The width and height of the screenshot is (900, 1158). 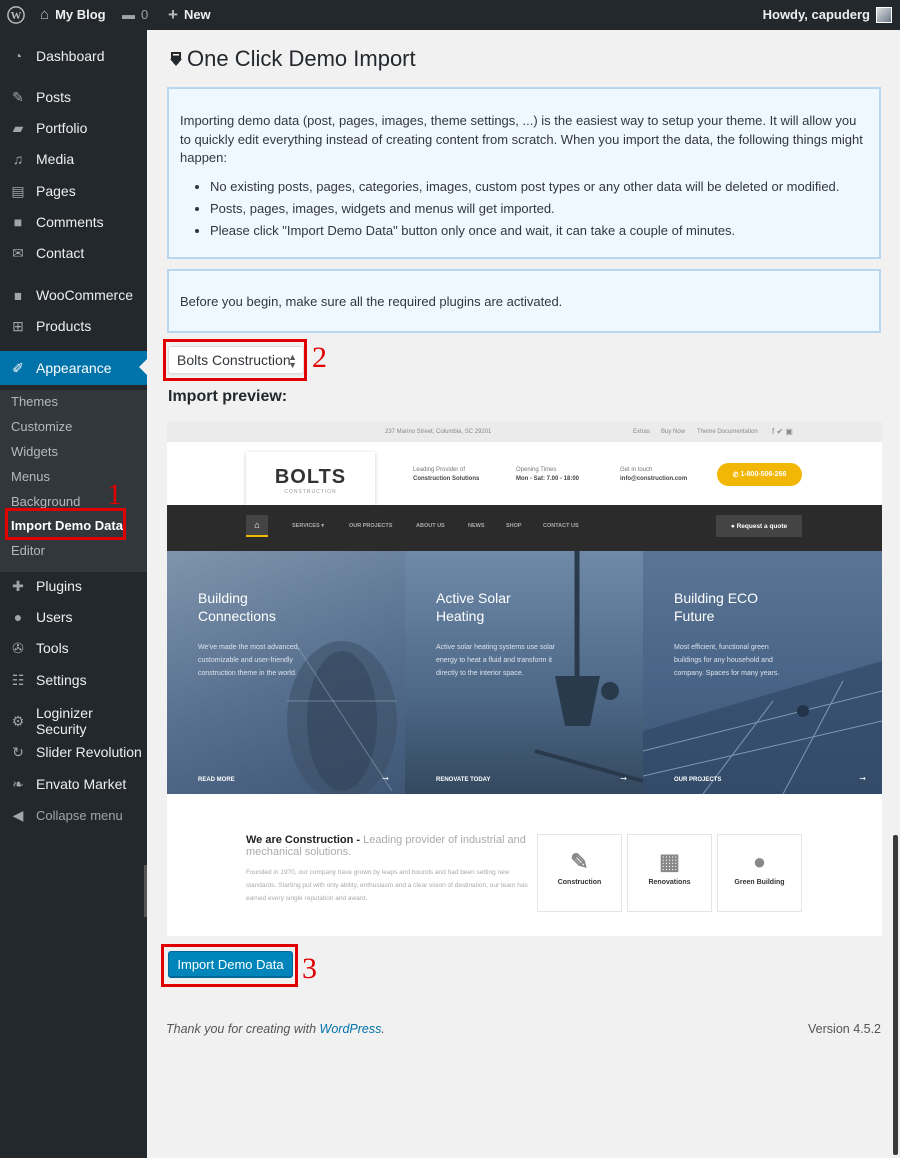 I want to click on sidebar-item-portfolio: ▰ Portfolio, so click(x=73, y=128).